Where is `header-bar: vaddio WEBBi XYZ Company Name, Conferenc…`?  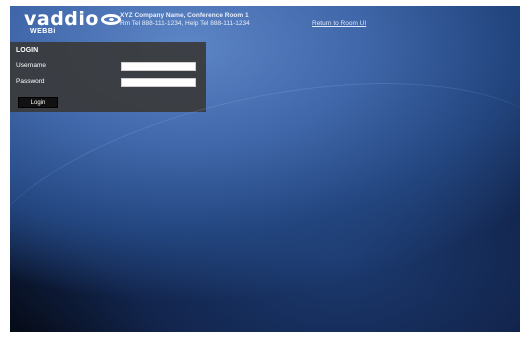
header-bar: vaddio WEBBi XYZ Company Name, Conferenc… is located at coordinates (265, 23).